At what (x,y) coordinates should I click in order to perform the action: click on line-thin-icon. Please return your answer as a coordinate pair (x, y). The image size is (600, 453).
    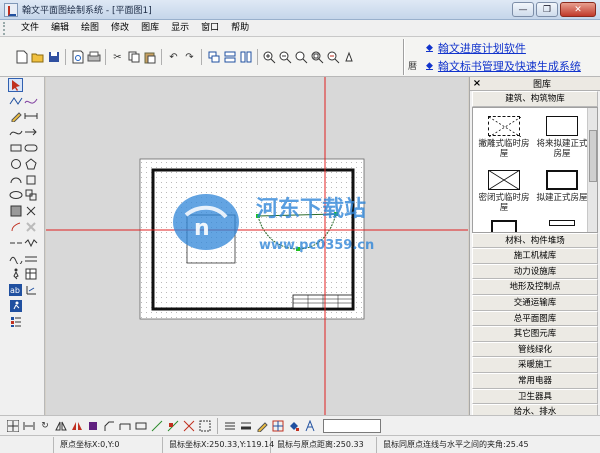
    Looking at the image, I should click on (230, 426).